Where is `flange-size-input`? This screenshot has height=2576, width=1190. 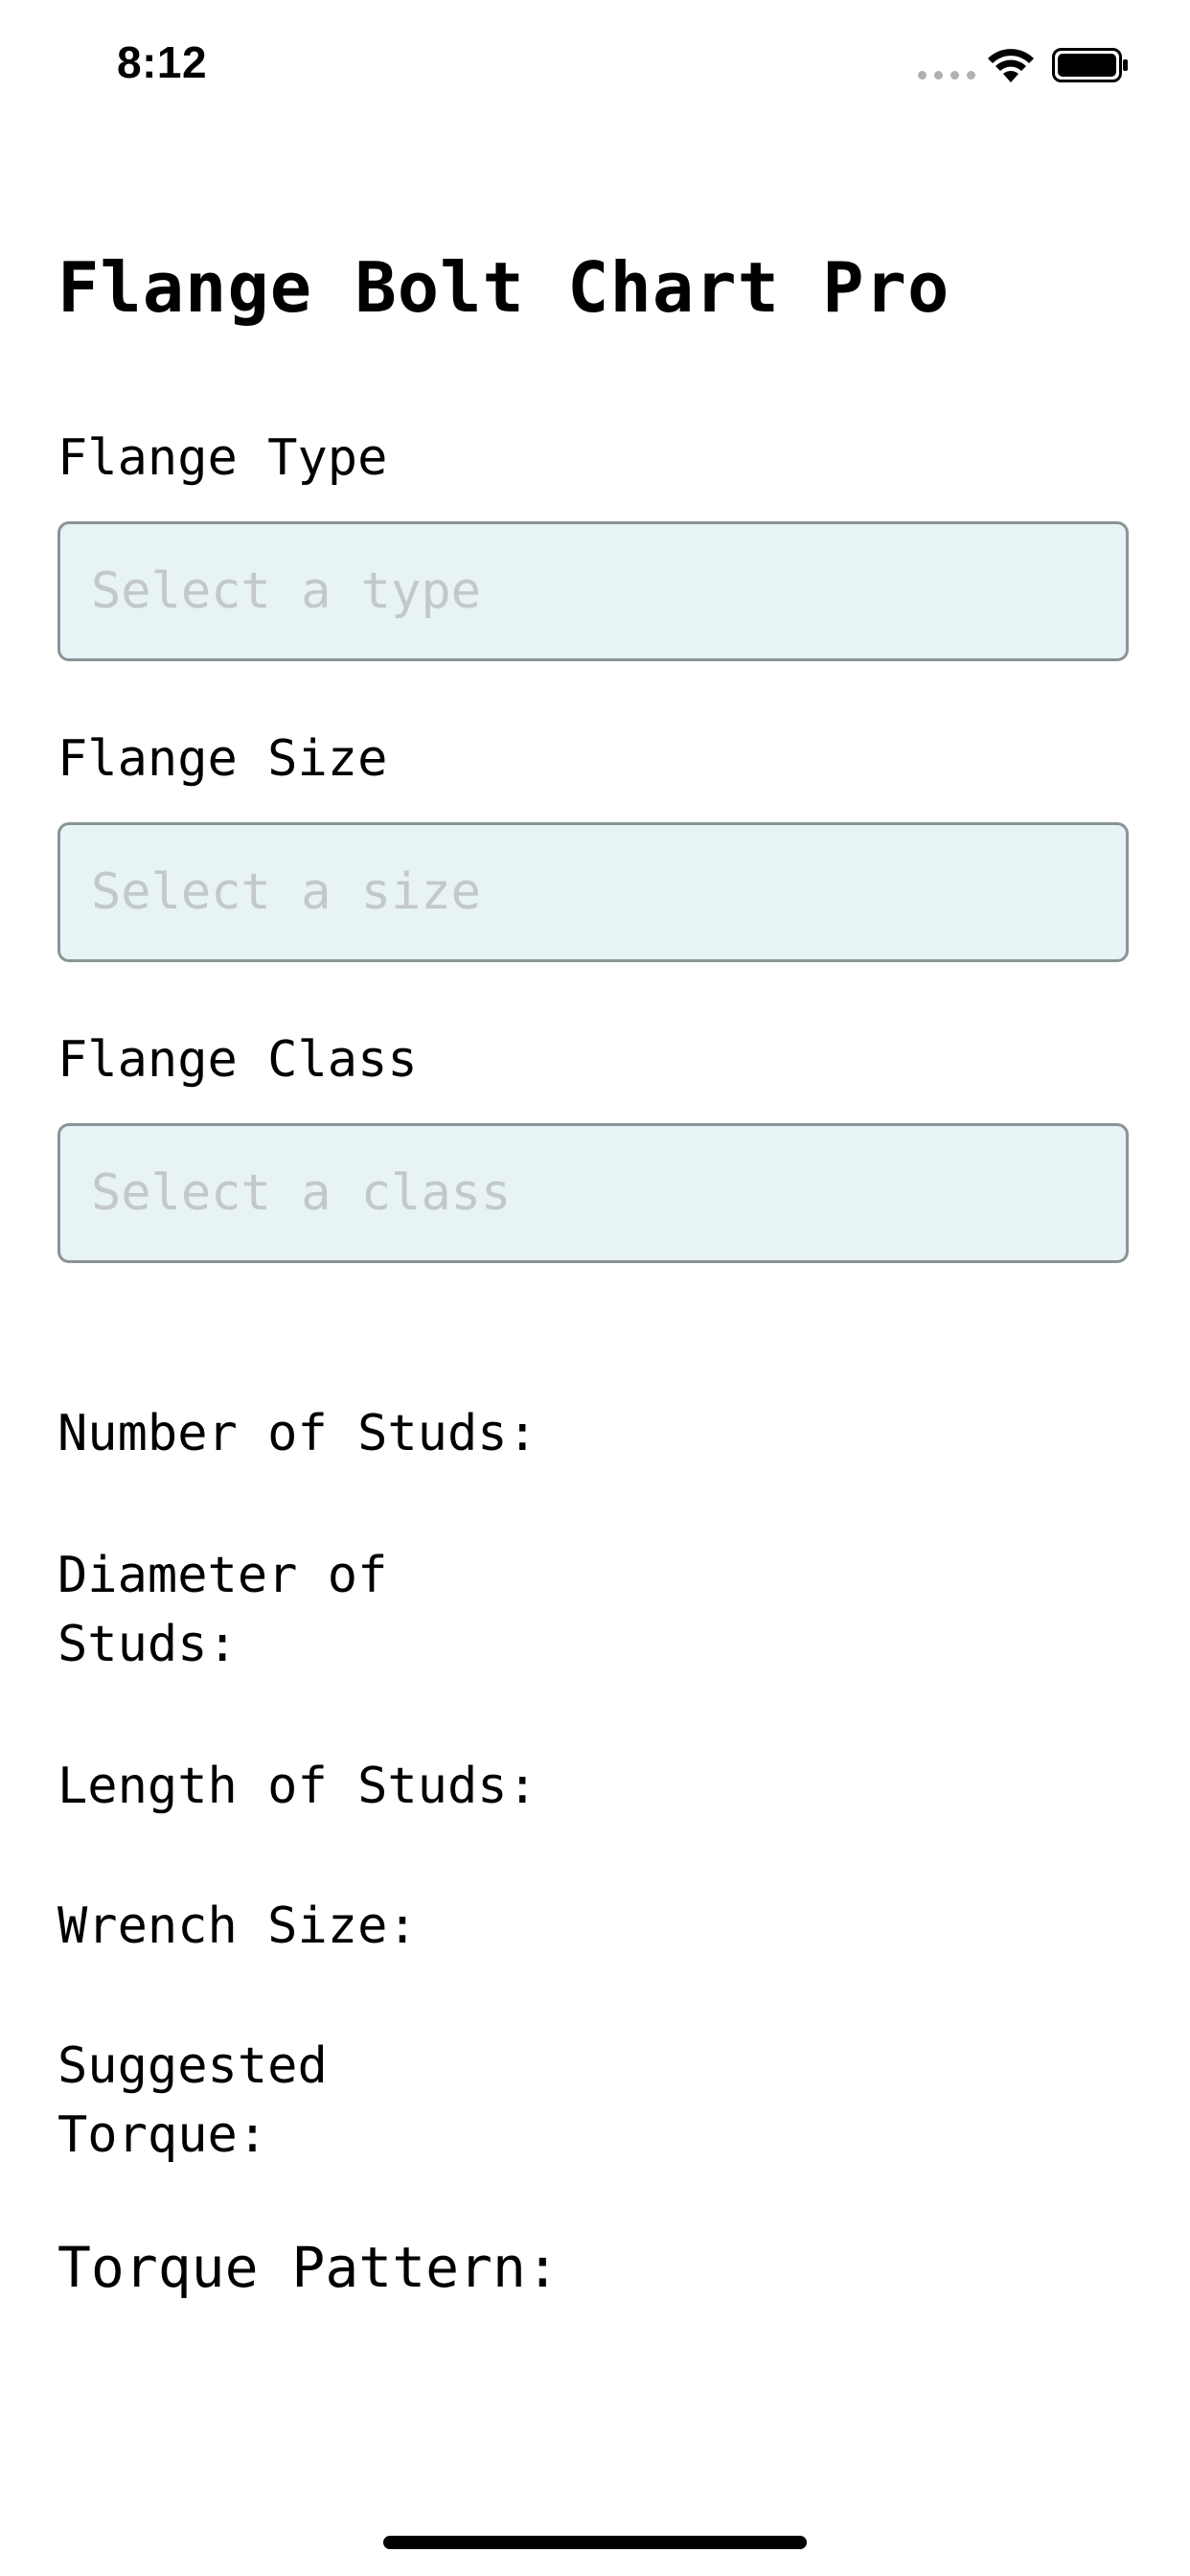
flange-size-input is located at coordinates (593, 892).